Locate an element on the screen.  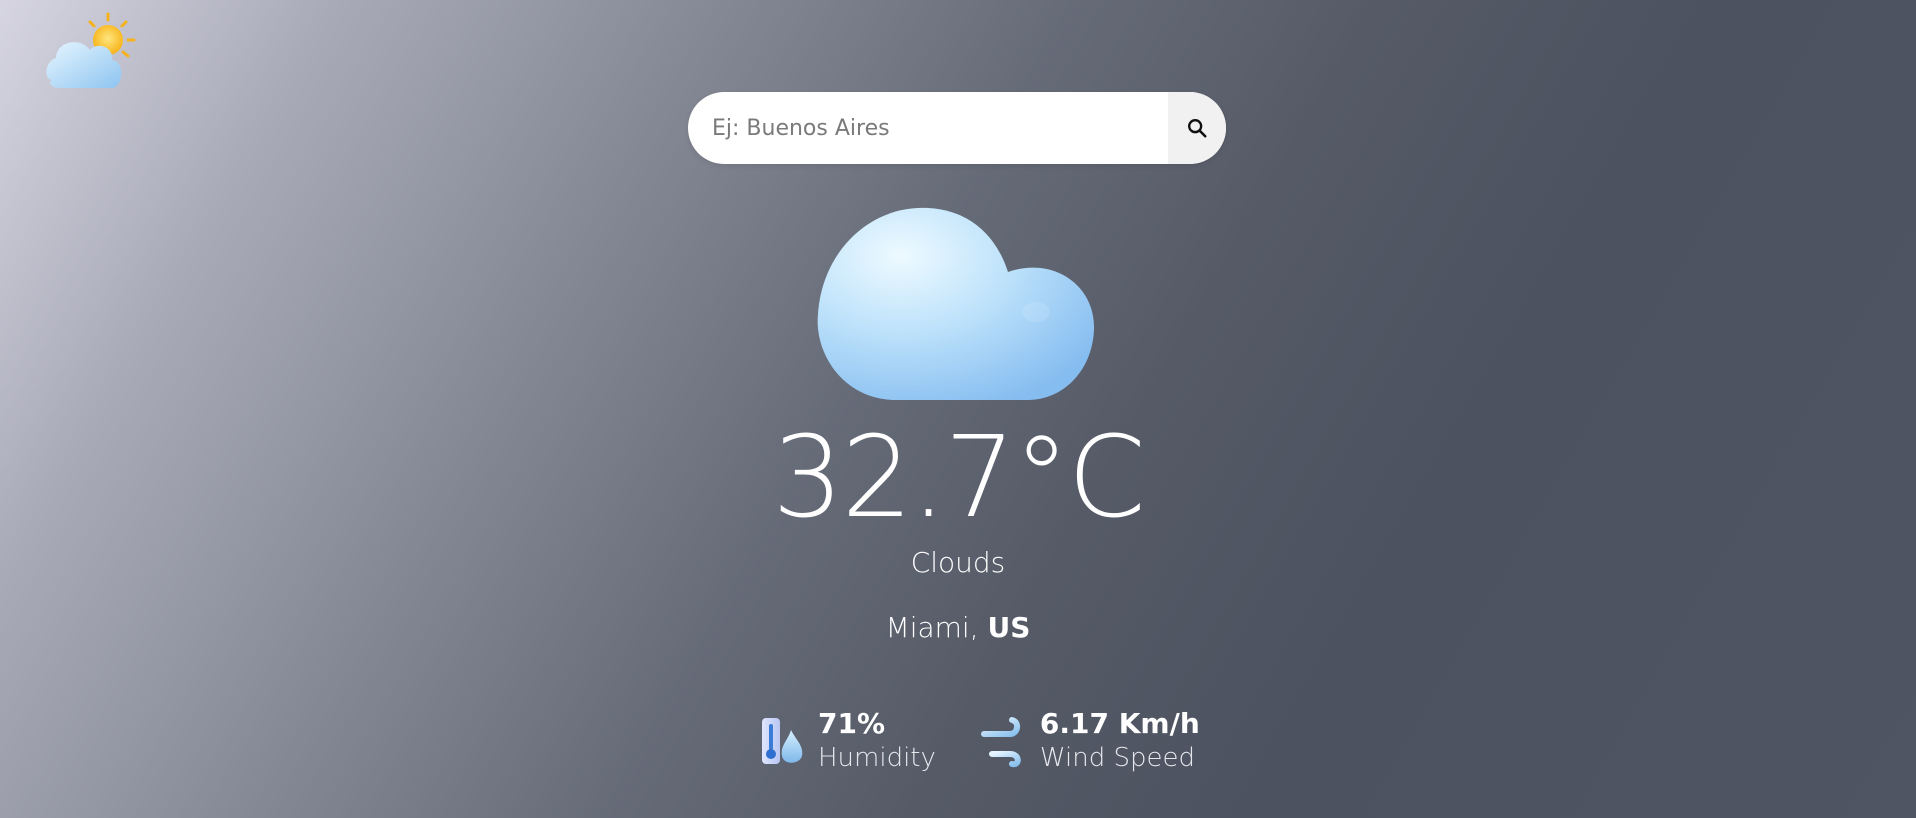
humidity-icon is located at coordinates (782, 741).